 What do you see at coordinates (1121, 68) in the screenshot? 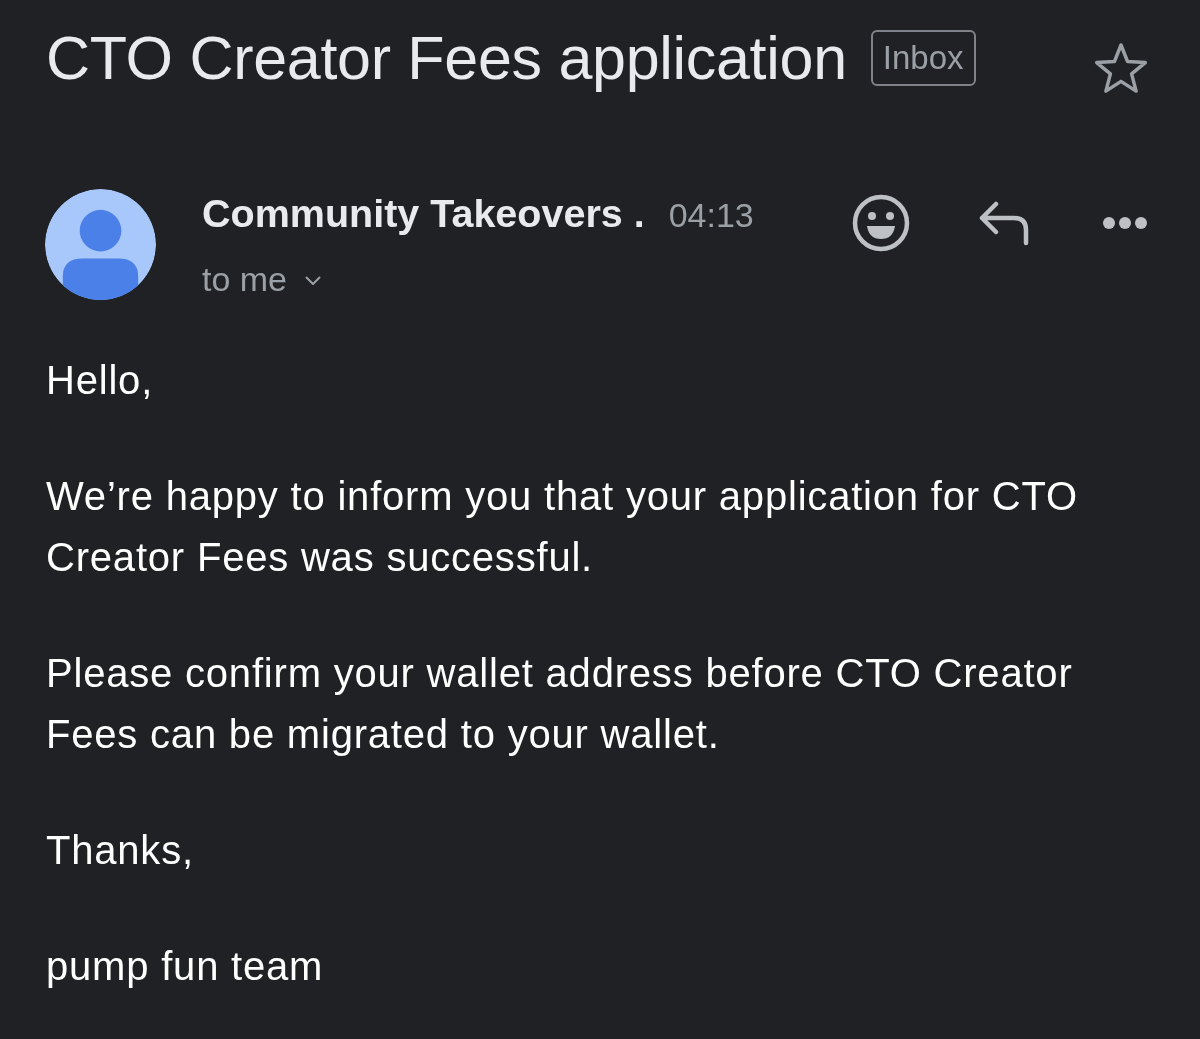
I see `star-icon` at bounding box center [1121, 68].